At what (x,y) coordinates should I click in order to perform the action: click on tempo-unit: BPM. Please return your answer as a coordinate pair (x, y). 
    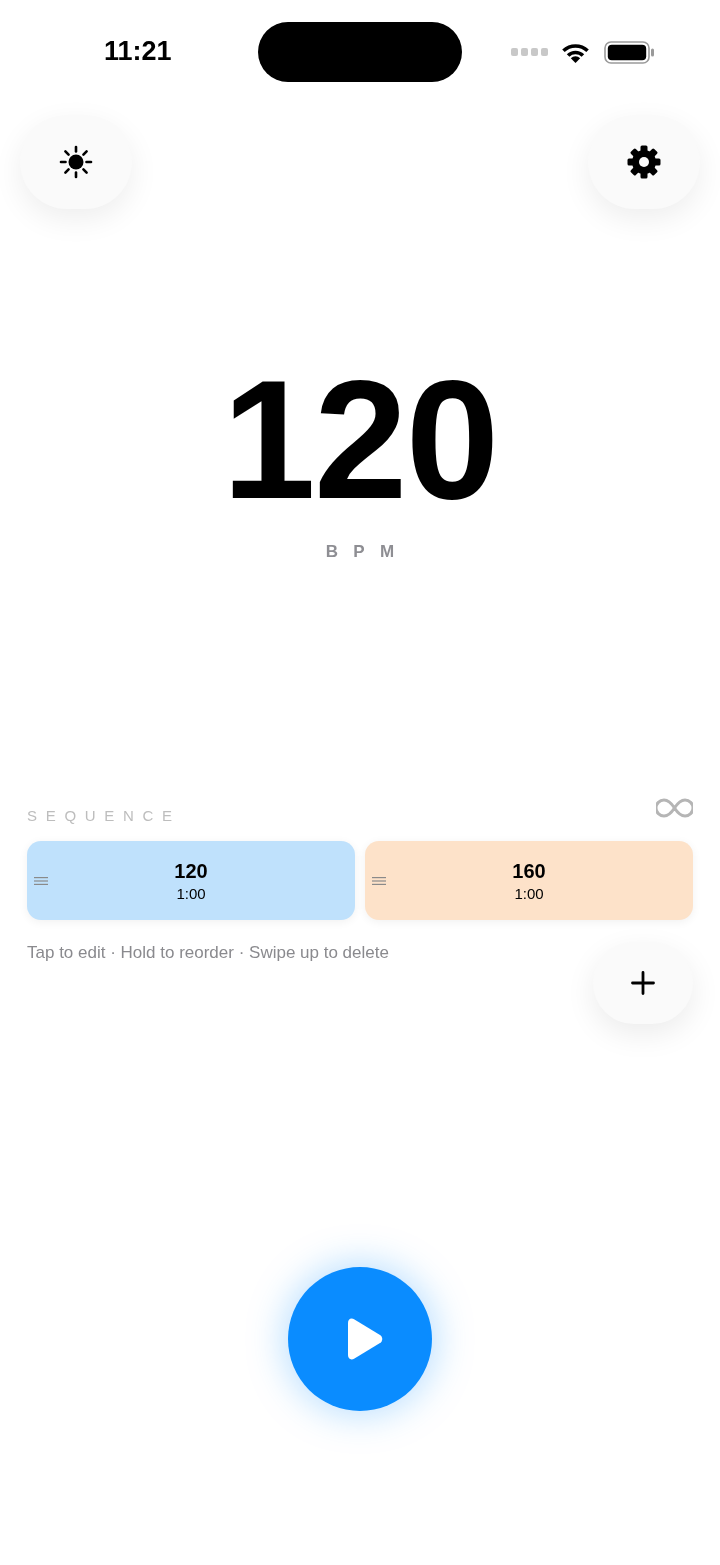
    Looking at the image, I should click on (367, 551).